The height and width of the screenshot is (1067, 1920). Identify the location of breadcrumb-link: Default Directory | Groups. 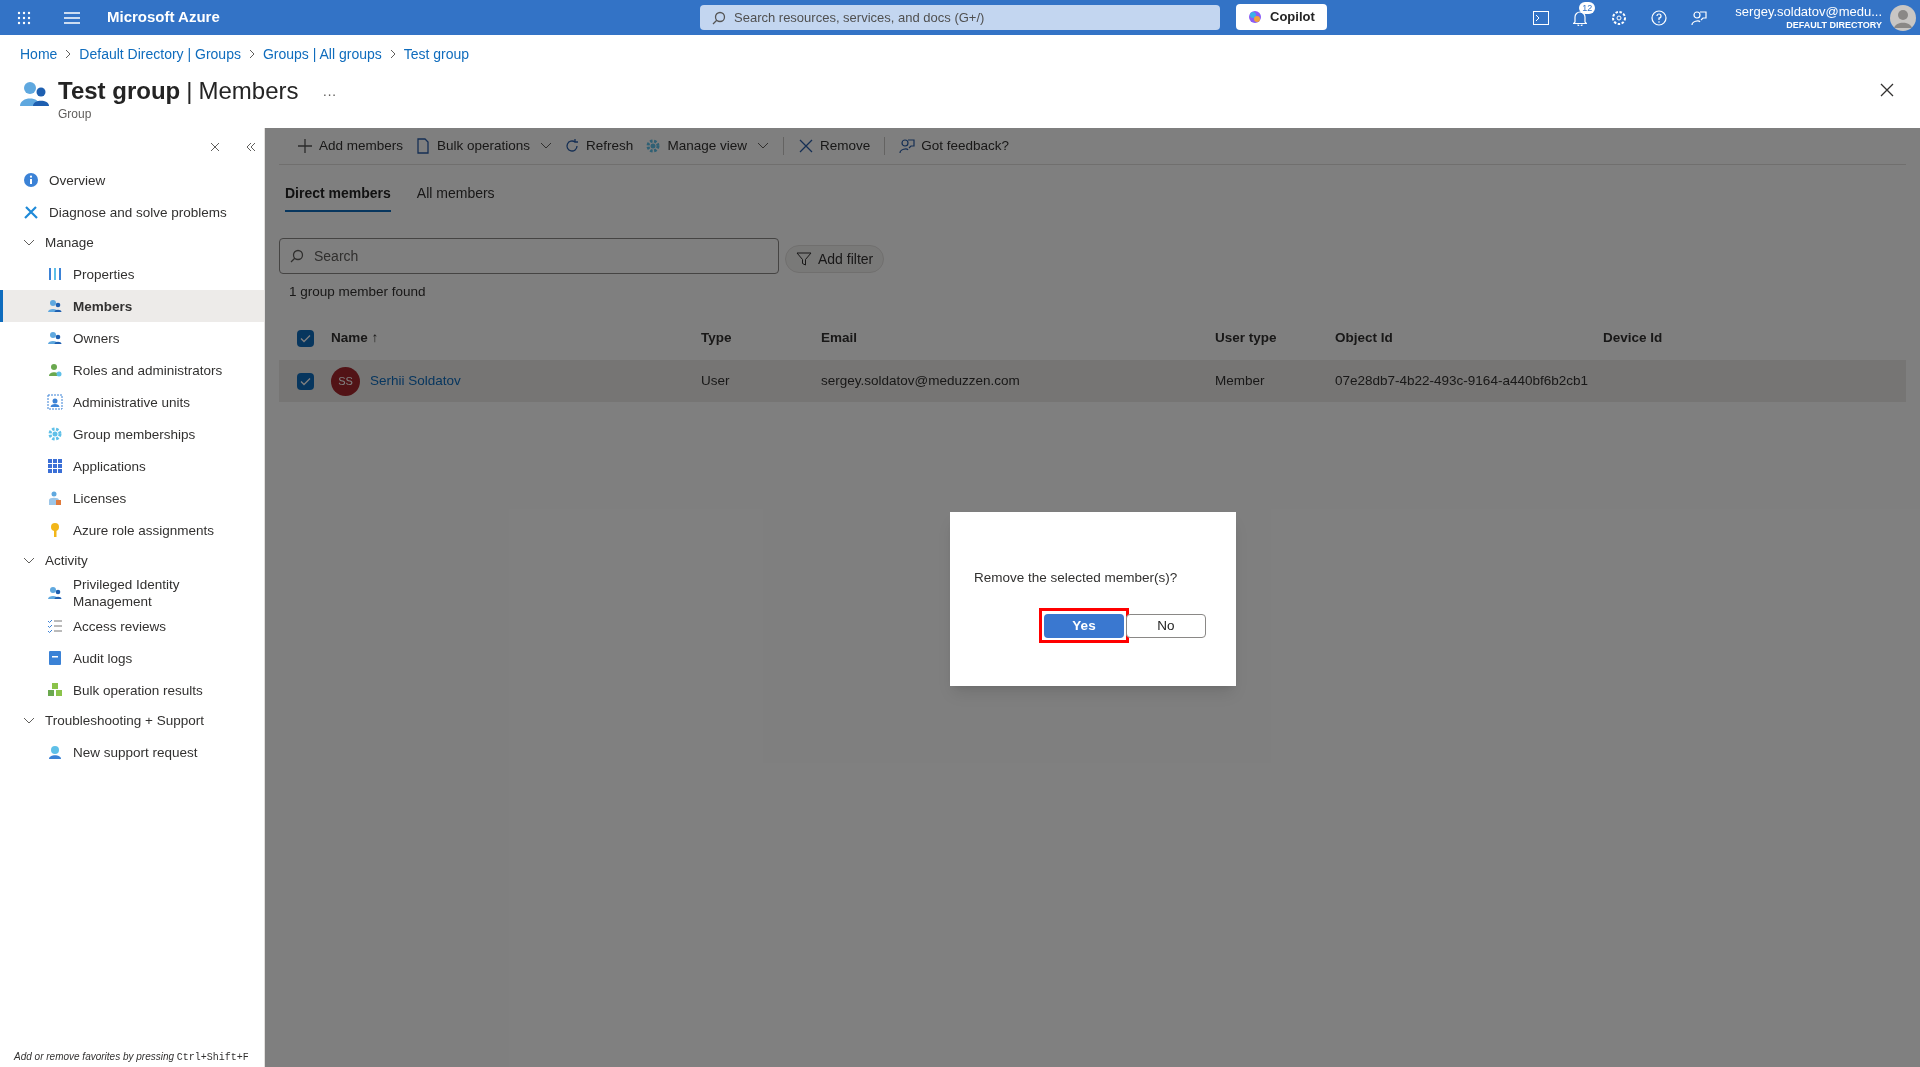
(160, 54).